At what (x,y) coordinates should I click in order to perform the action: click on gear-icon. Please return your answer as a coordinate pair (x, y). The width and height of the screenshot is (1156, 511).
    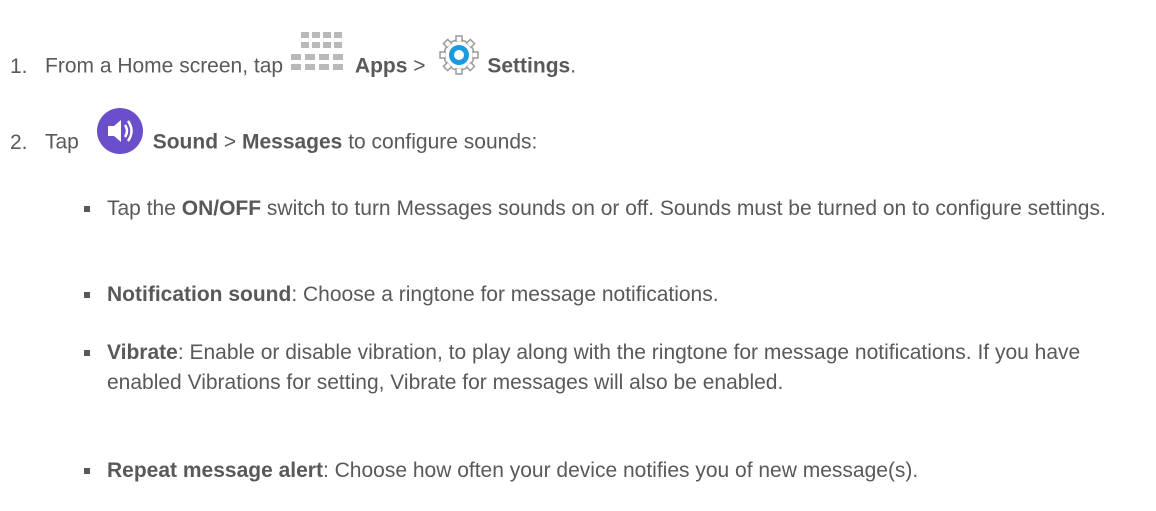
    Looking at the image, I should click on (459, 55).